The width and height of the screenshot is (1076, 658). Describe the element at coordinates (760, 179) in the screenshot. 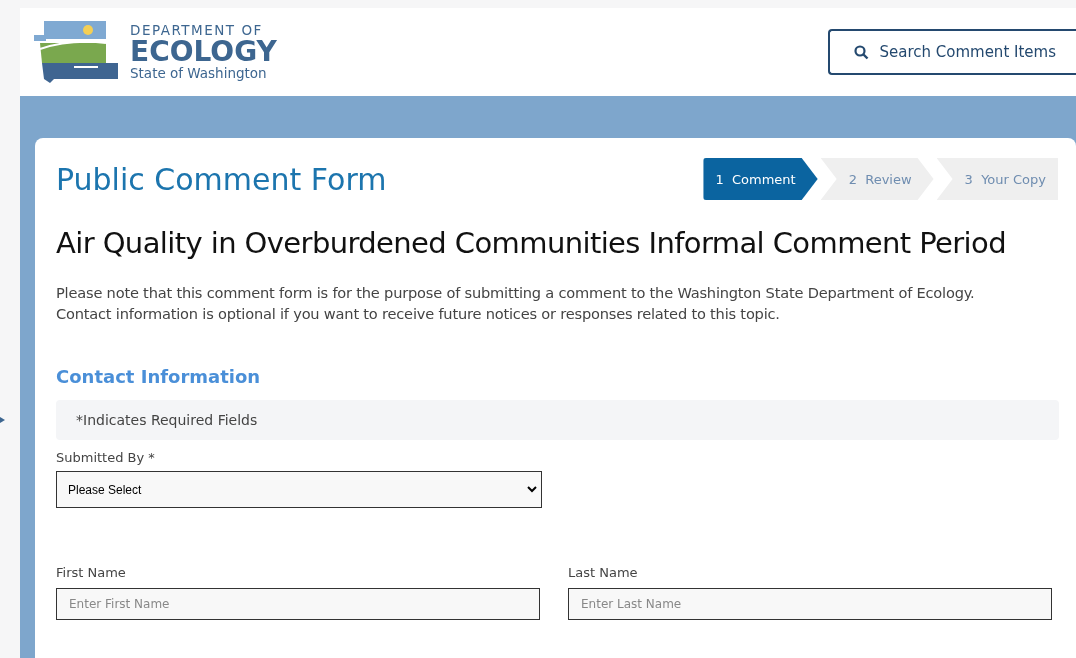

I see `step-tab: 1 Comment` at that location.